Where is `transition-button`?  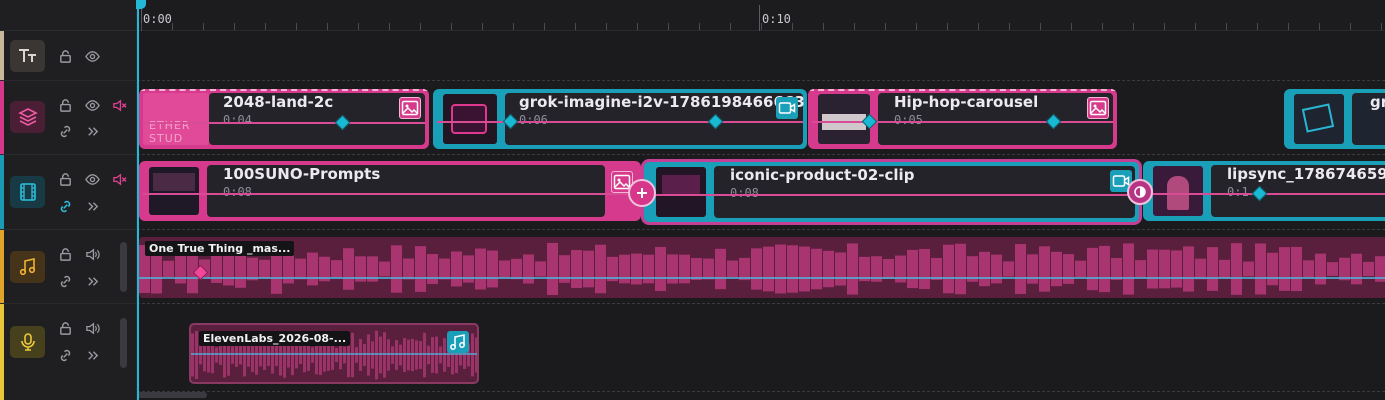
transition-button is located at coordinates (1140, 192).